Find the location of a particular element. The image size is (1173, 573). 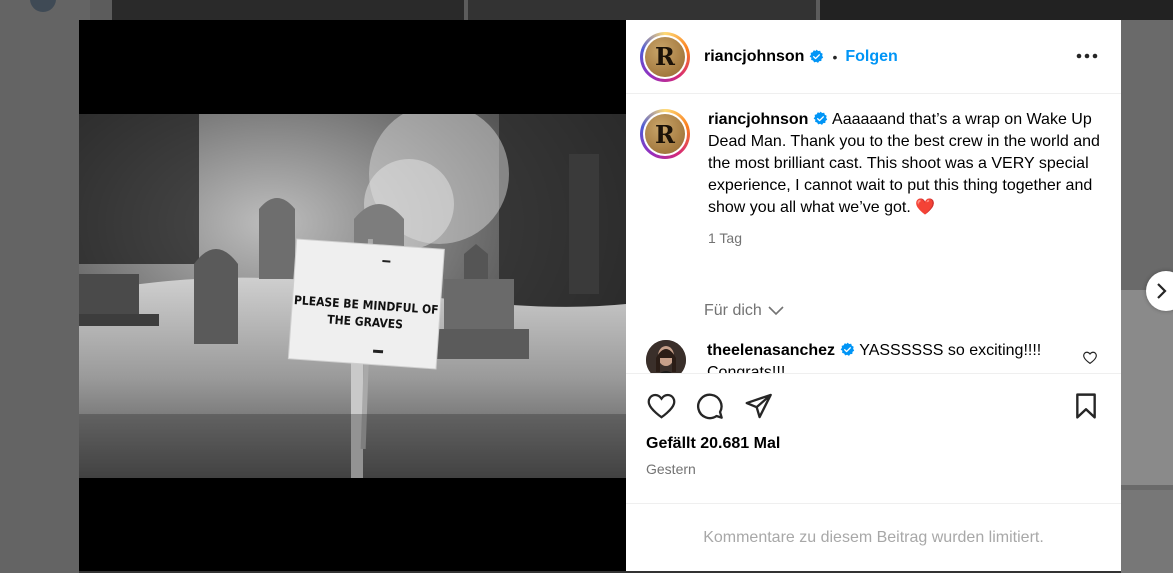

comment-like-heart-icon is located at coordinates (1090, 360).